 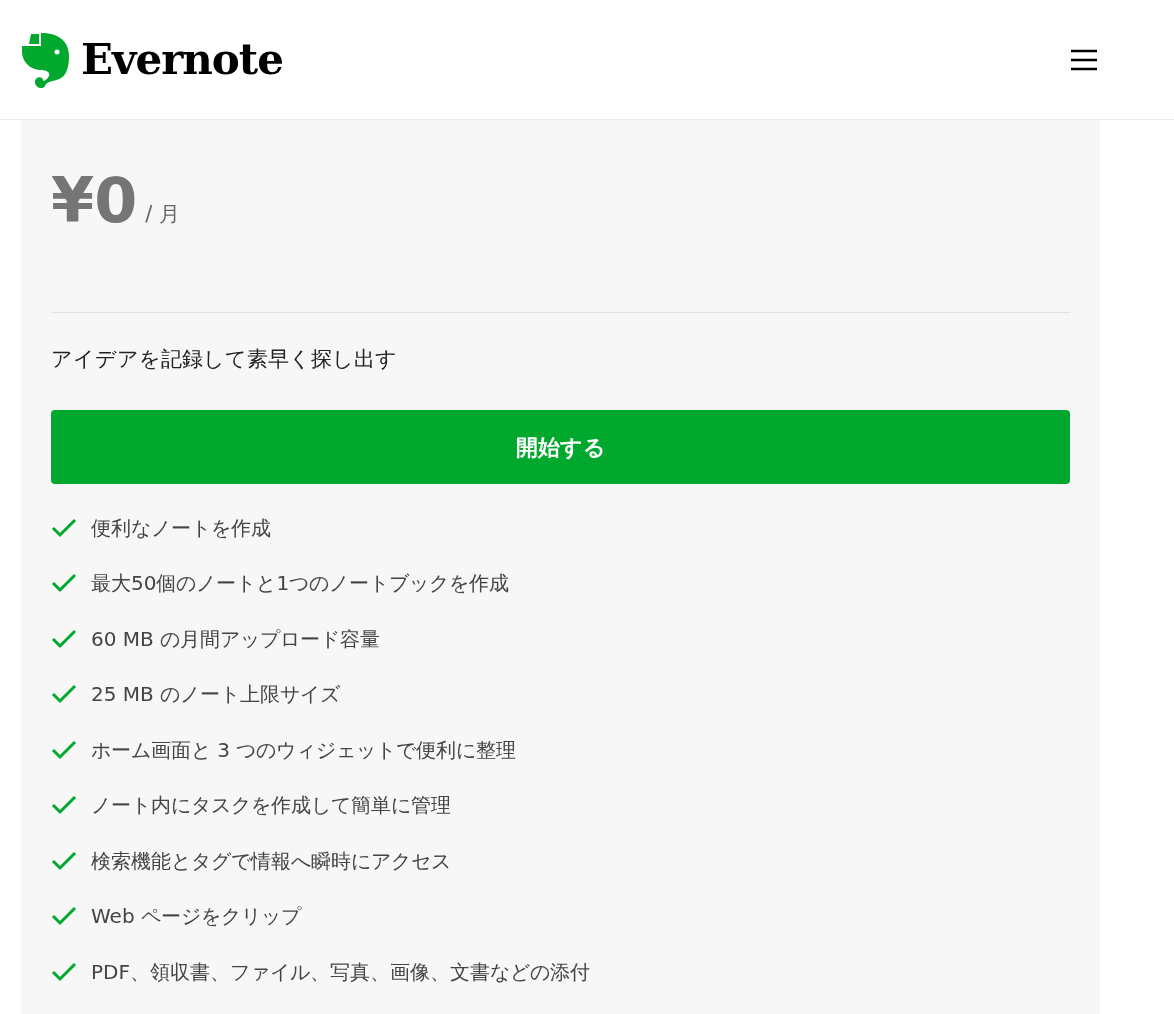 I want to click on feature-text: 25 MB のノート上限サイズ, so click(x=216, y=694).